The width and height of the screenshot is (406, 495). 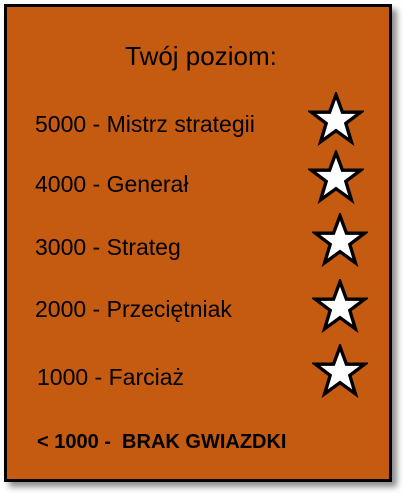 I want to click on no-star-label: < 1000 - BRAK GWIAZDKI, so click(x=162, y=442).